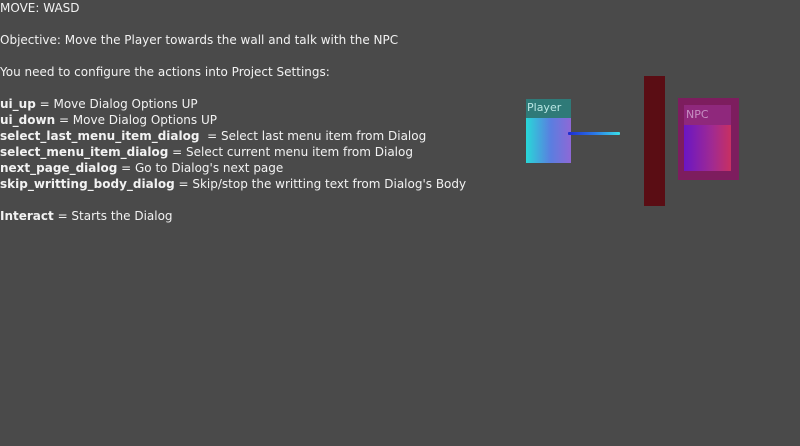 The height and width of the screenshot is (446, 800). Describe the element at coordinates (84, 152) in the screenshot. I see `action-name: select_menu_item_dialog` at that location.